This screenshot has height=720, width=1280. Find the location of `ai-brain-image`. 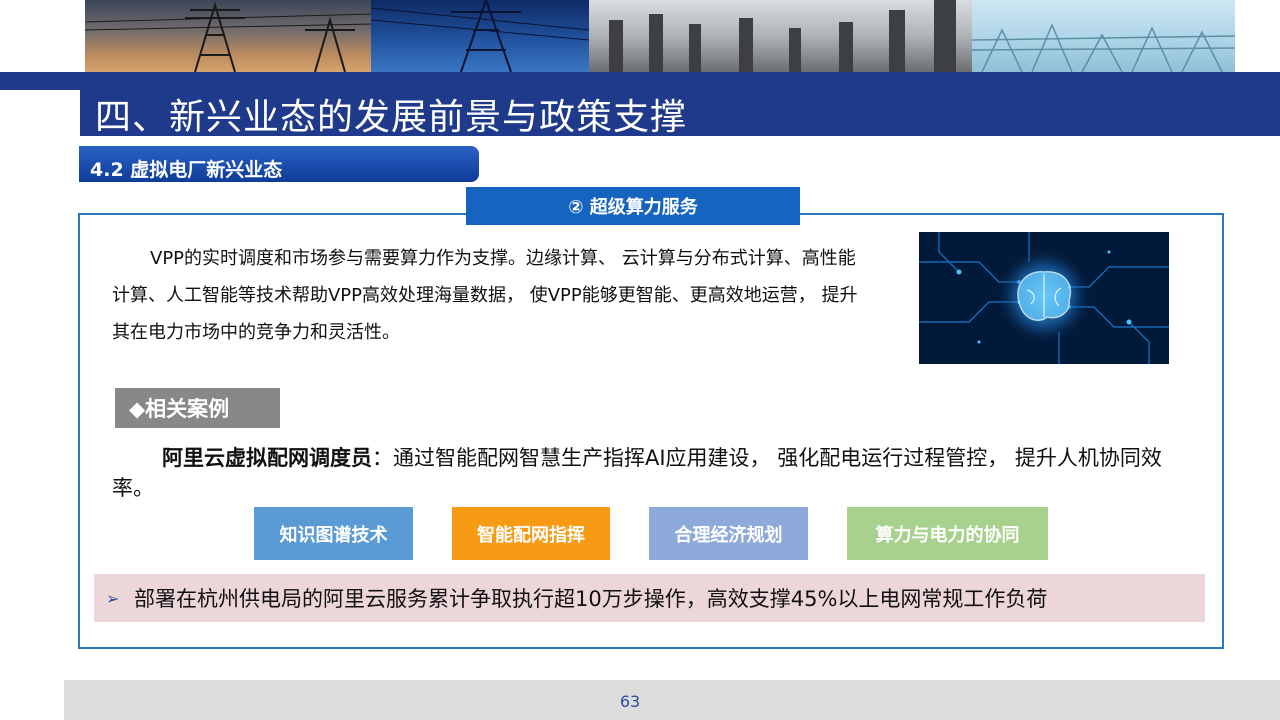

ai-brain-image is located at coordinates (1044, 298).